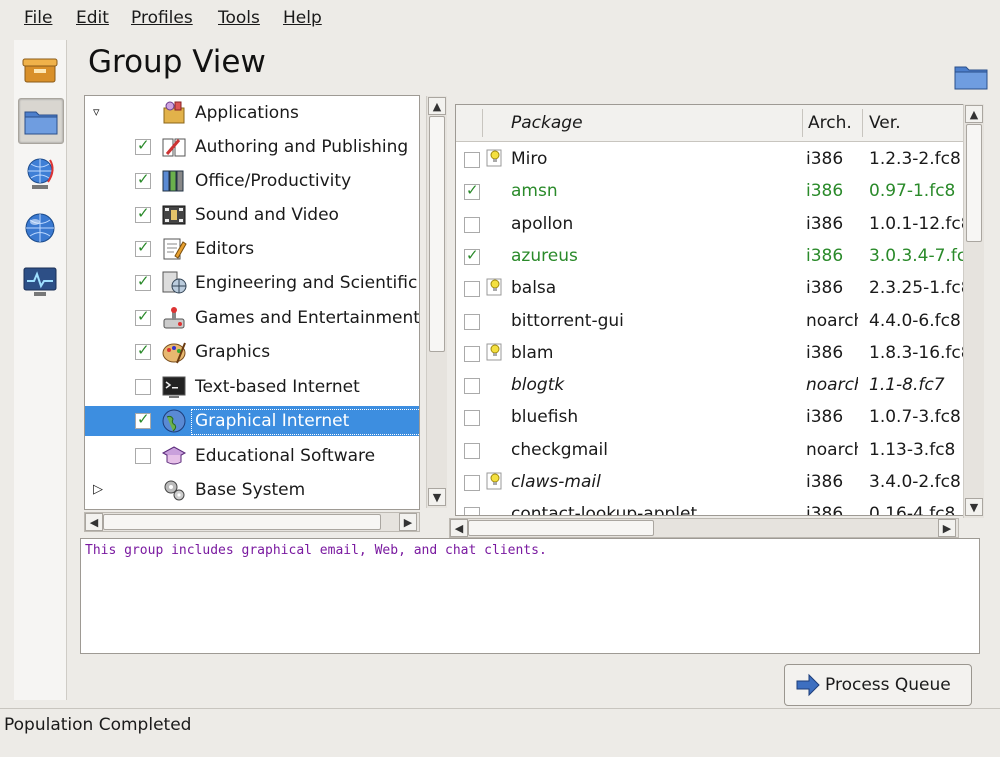  What do you see at coordinates (285, 456) in the screenshot?
I see `group-label: Educational Software` at bounding box center [285, 456].